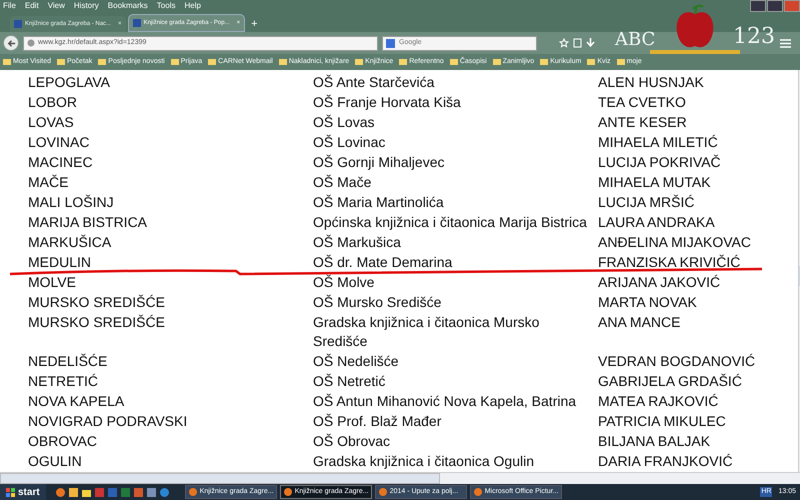 This screenshot has height=500, width=800. I want to click on menu-item: File, so click(9, 5).